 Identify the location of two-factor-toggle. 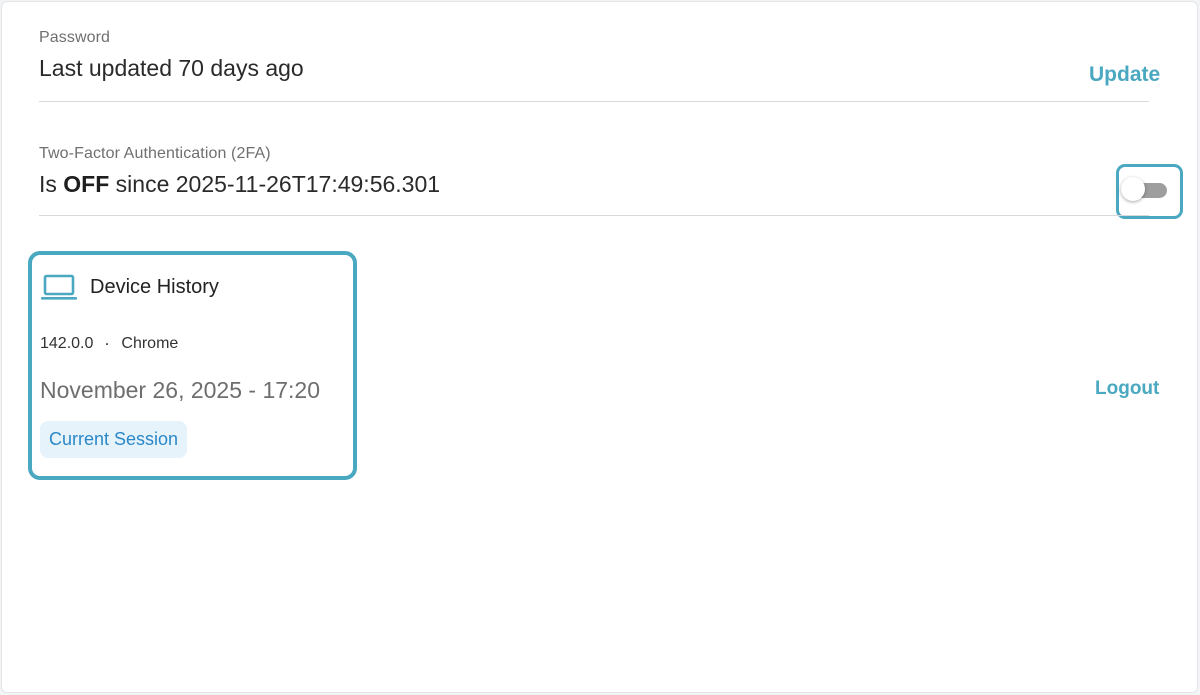
(1149, 191).